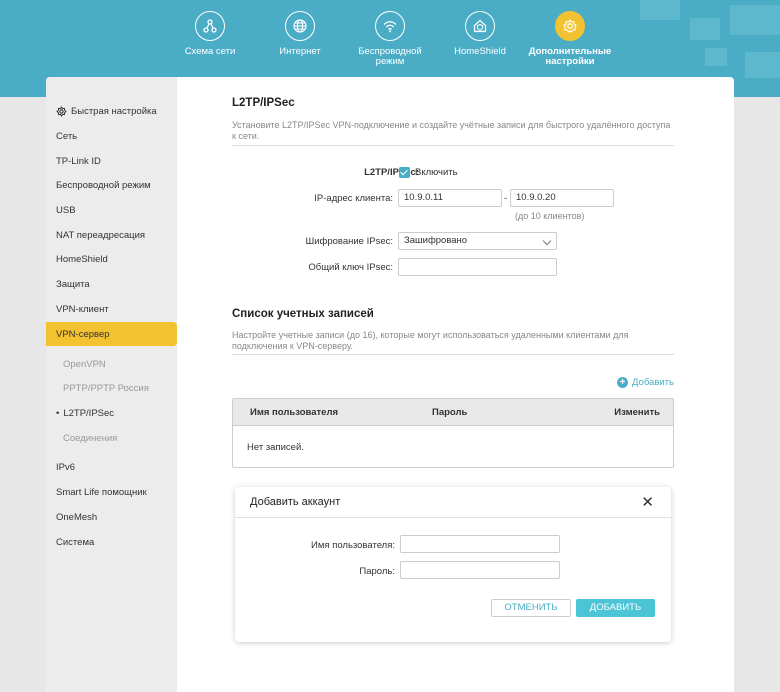  What do you see at coordinates (647, 502) in the screenshot?
I see `close-icon: ✕` at bounding box center [647, 502].